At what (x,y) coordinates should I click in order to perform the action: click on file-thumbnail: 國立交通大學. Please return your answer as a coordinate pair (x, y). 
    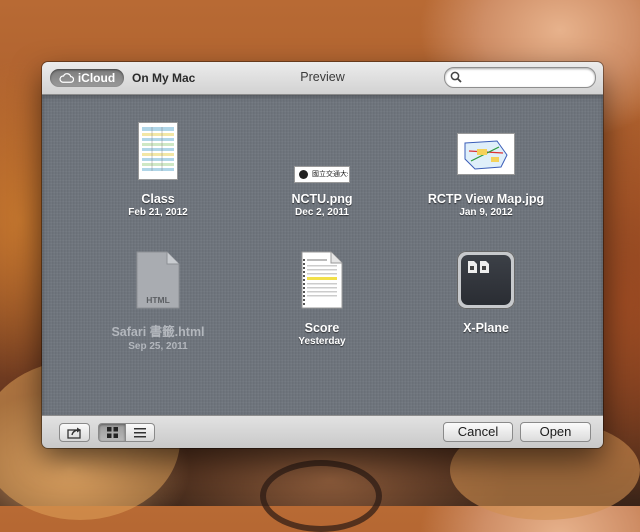
    Looking at the image, I should click on (322, 155).